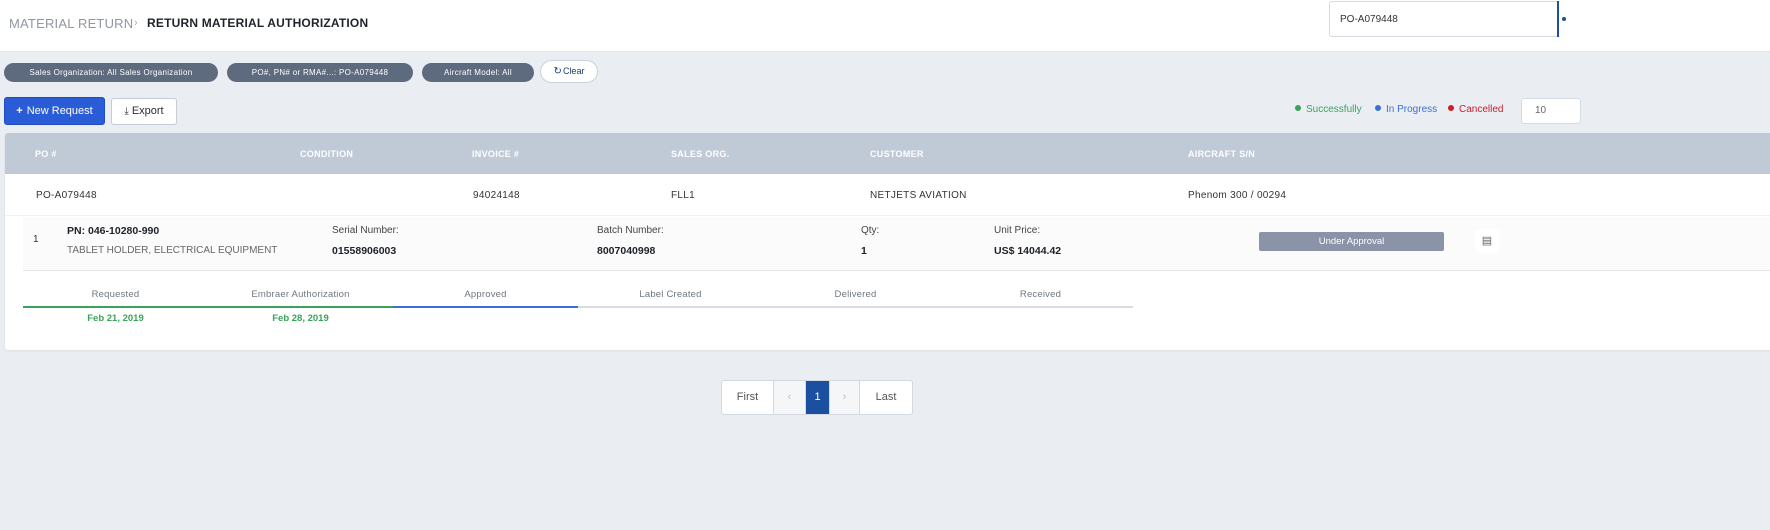  What do you see at coordinates (1328, 109) in the screenshot?
I see `legend-successfully: Successfully` at bounding box center [1328, 109].